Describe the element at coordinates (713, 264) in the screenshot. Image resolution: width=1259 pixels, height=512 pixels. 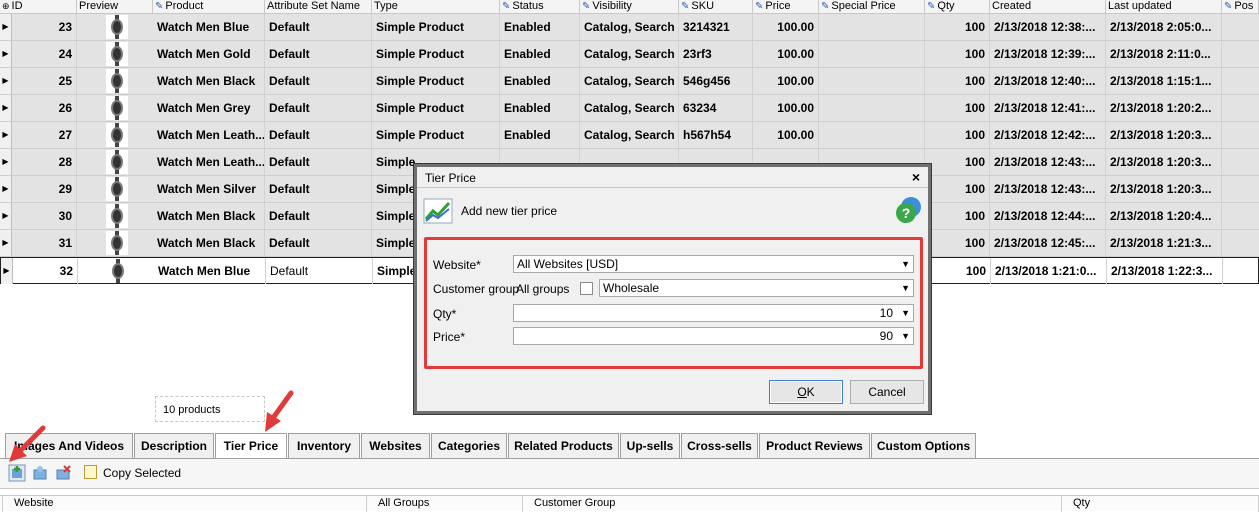
I see `website-select: All Websites [USD] ▼` at that location.